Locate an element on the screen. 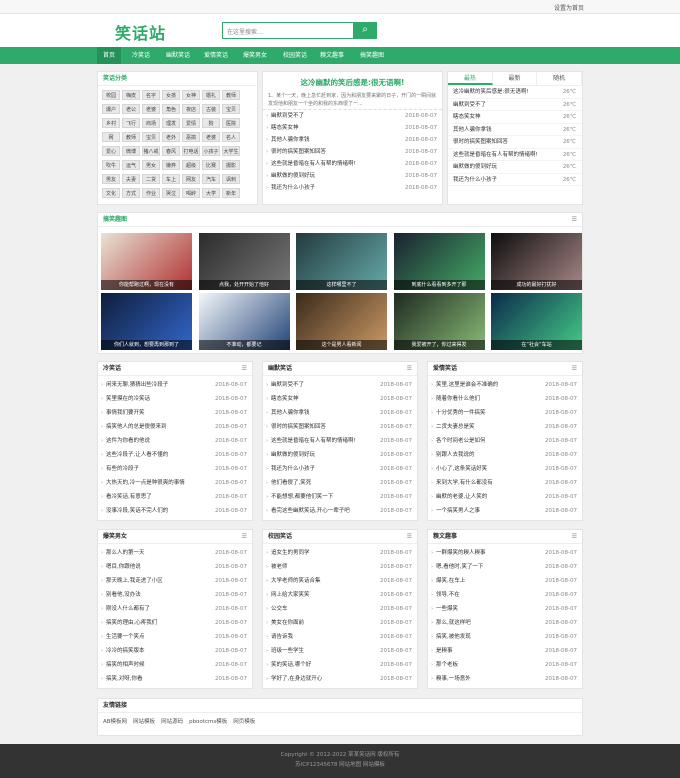 The image size is (680, 778). tag-item: 摄影 is located at coordinates (231, 165).